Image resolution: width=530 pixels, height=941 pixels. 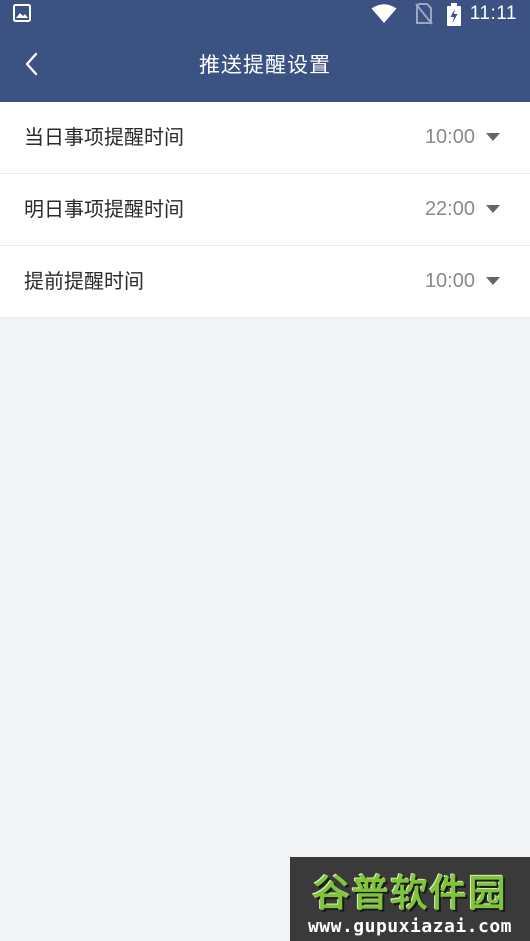 I want to click on page-title: 推送提醒设置, so click(x=265, y=65).